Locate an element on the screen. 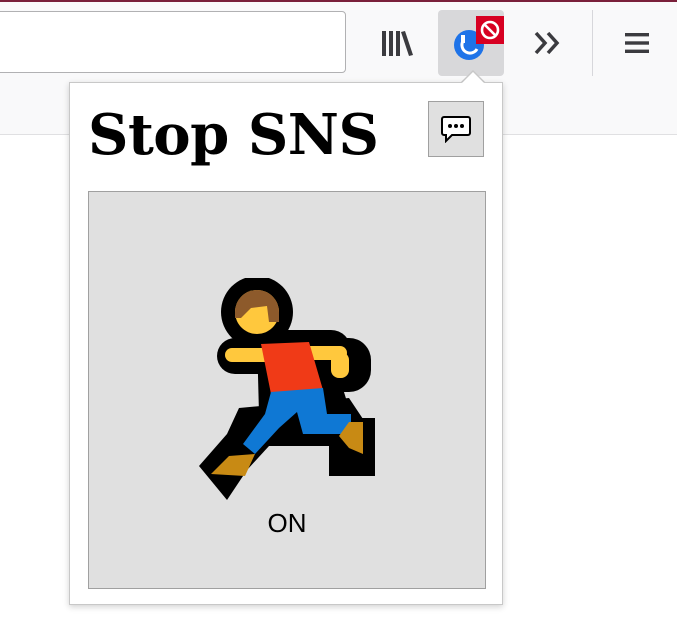 This screenshot has width=677, height=644. toolbar-separator is located at coordinates (592, 43).